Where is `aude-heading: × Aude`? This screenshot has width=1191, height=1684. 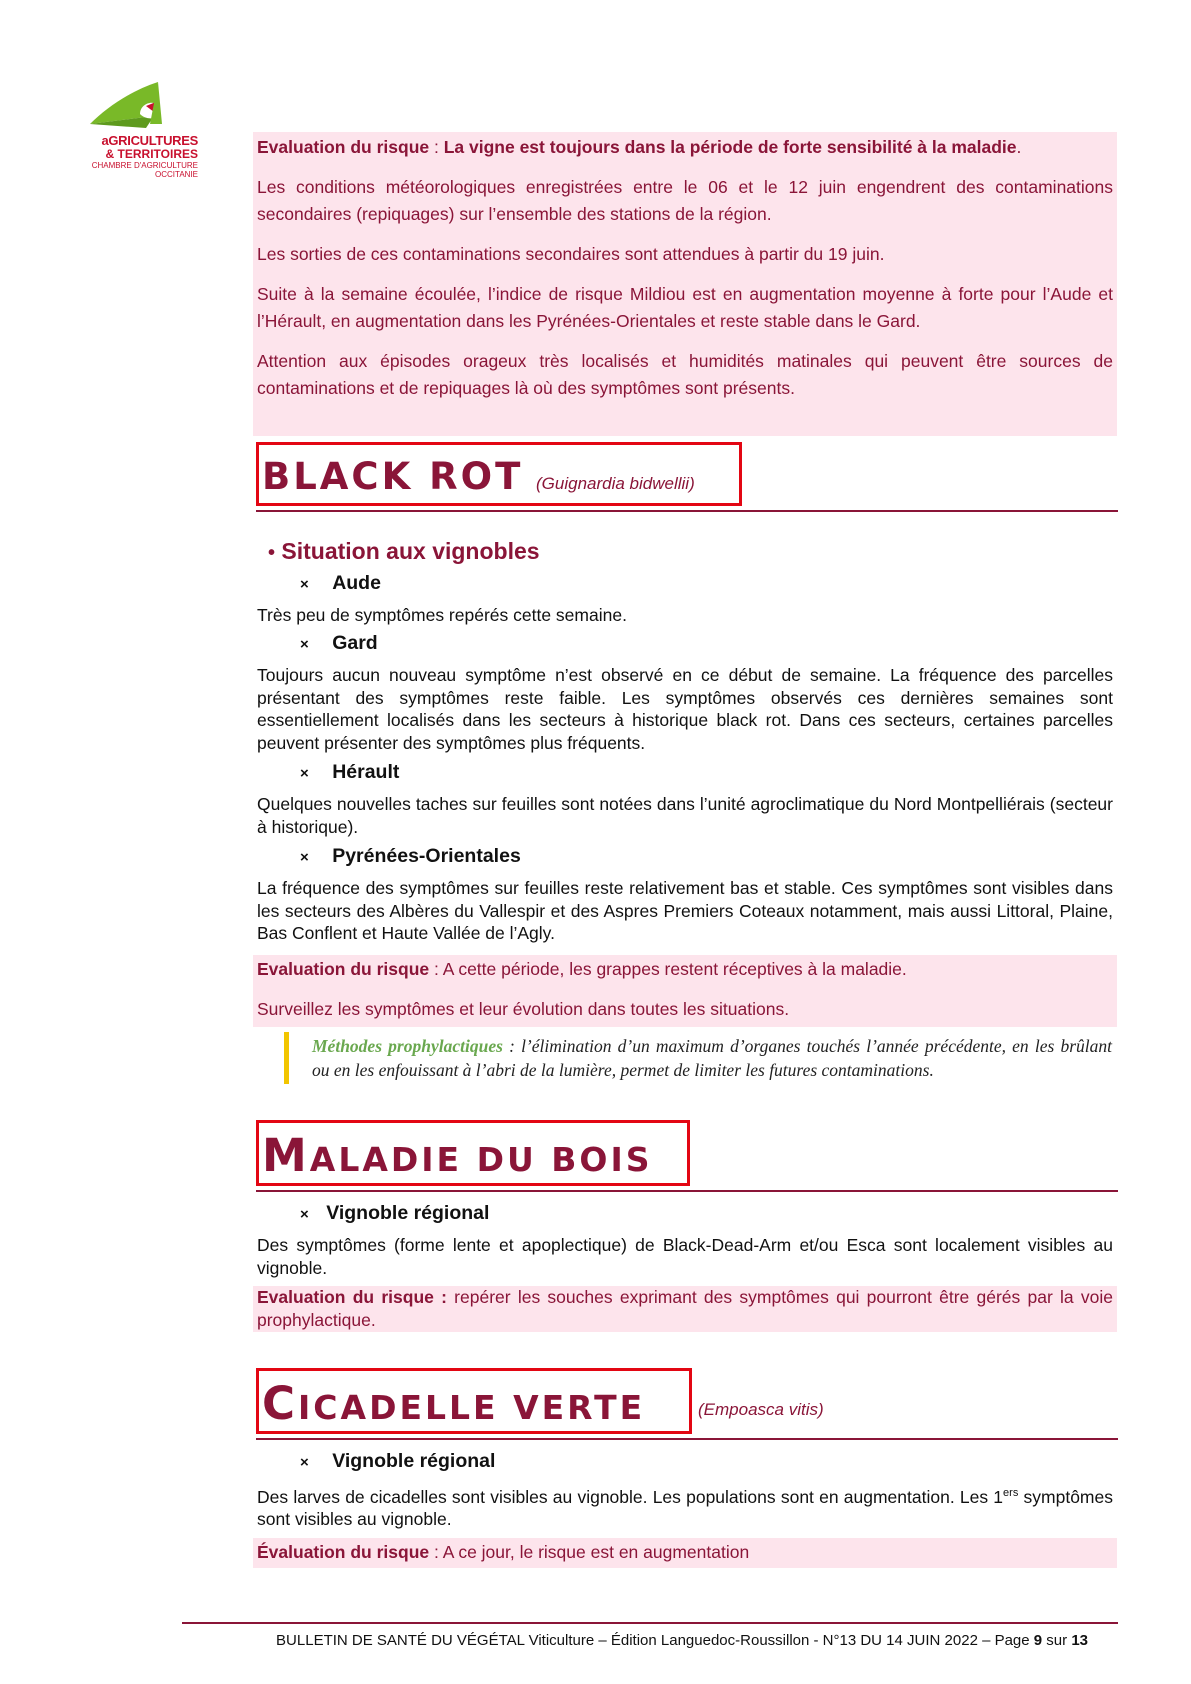
aude-heading: × Aude is located at coordinates (340, 583).